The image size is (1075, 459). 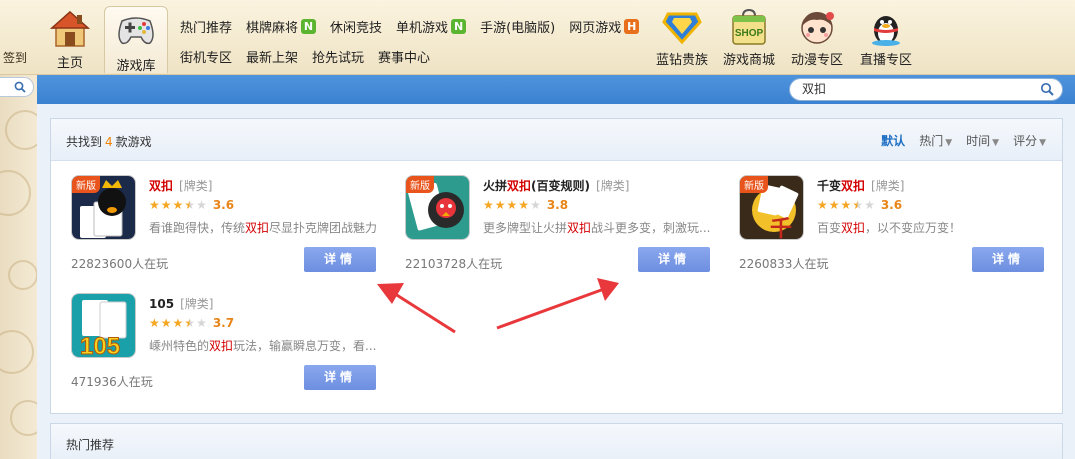 I want to click on results-count-suffix: 款游戏, so click(x=133, y=142).